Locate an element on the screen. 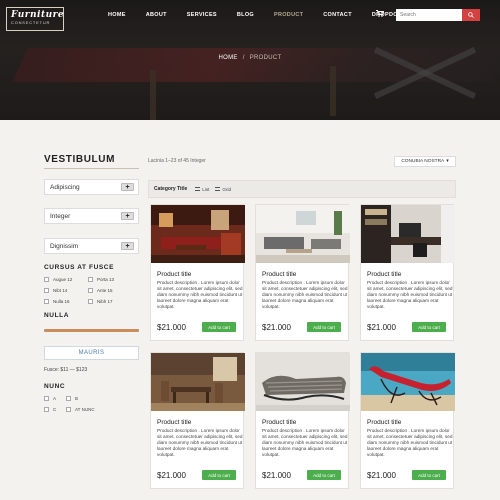  checkbox-nulla: Nulla 16 is located at coordinates (66, 301).